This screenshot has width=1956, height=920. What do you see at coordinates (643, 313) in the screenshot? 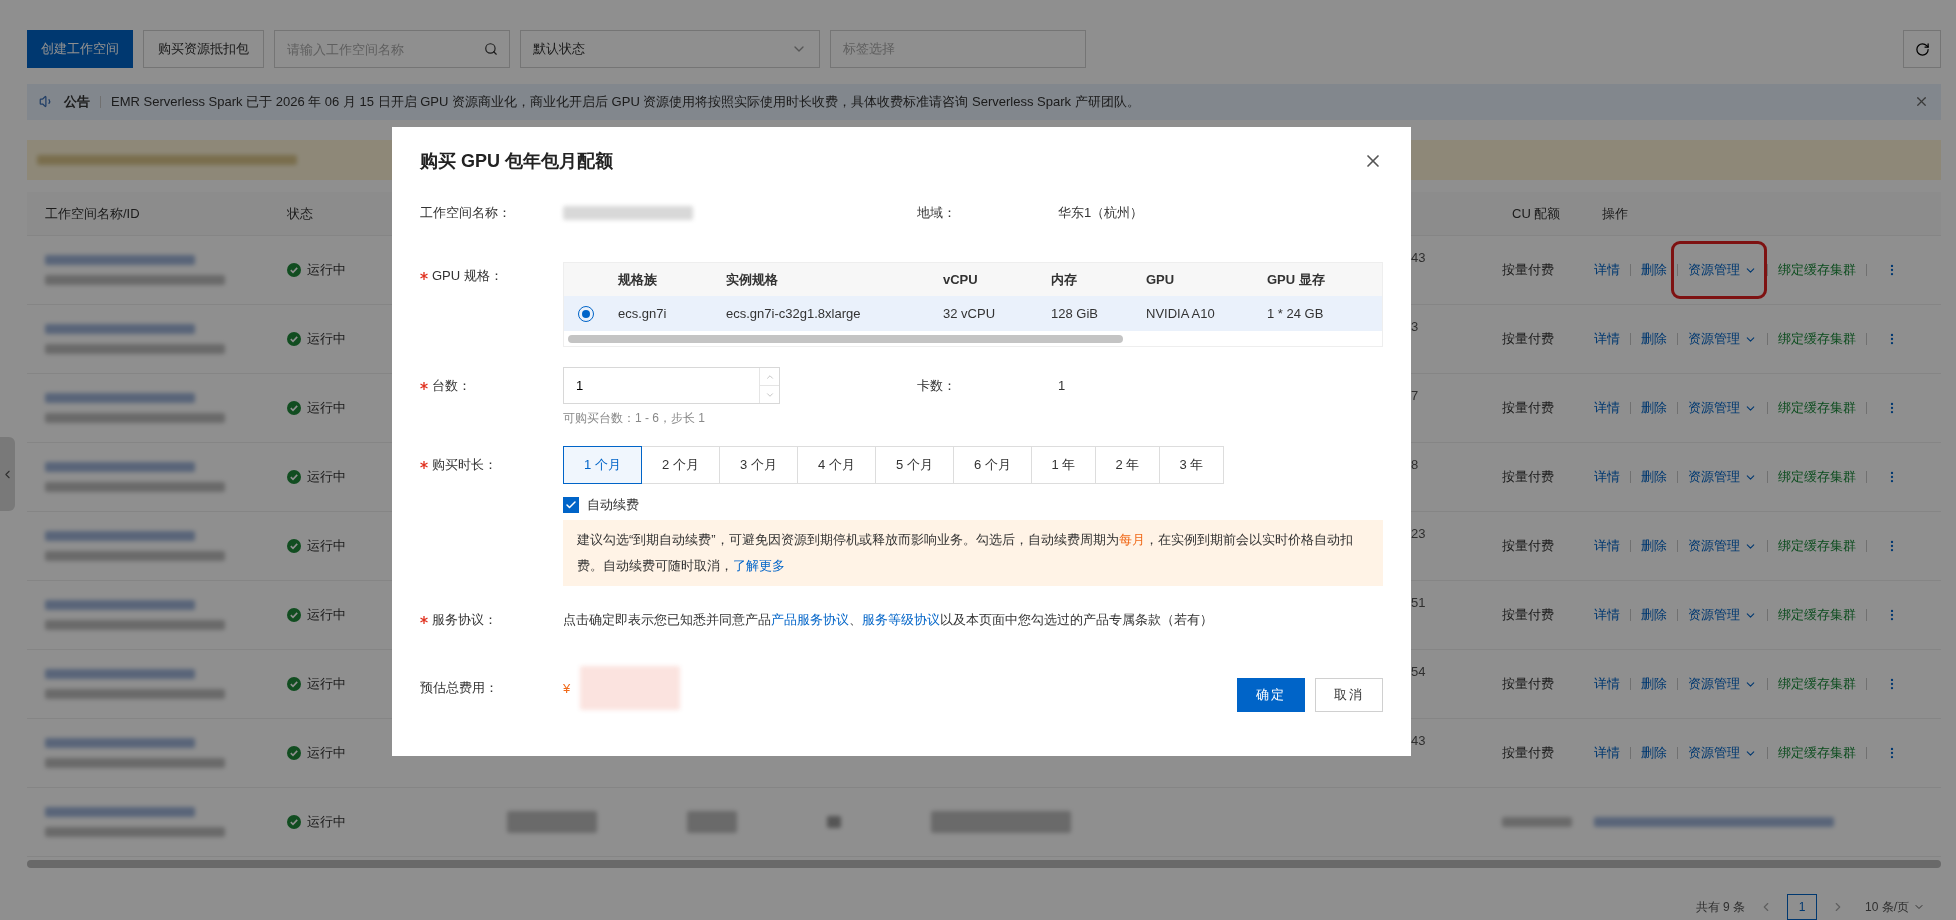
I see `table-cell-text: ecs.gn7i` at bounding box center [643, 313].